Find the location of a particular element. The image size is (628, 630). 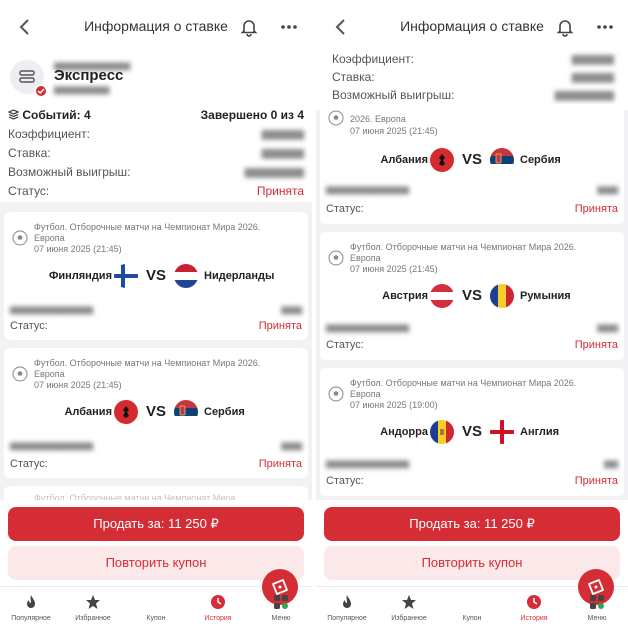

tab-label: Избранное is located at coordinates (409, 618).